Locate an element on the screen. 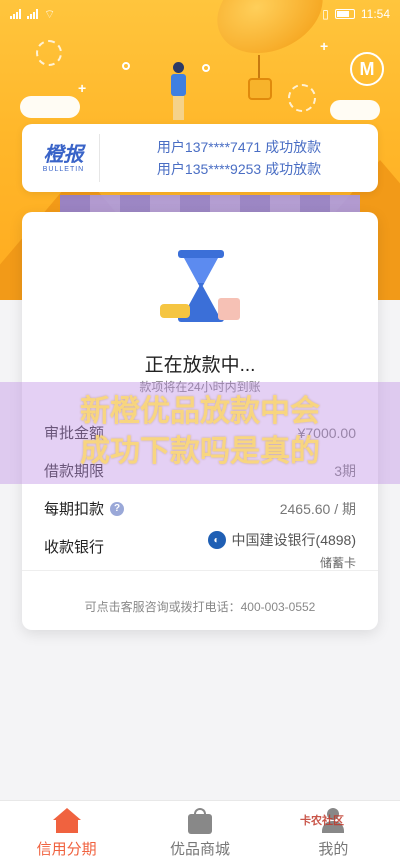 The image size is (400, 866). ccb-bank-icon: ◐ is located at coordinates (216, 540).